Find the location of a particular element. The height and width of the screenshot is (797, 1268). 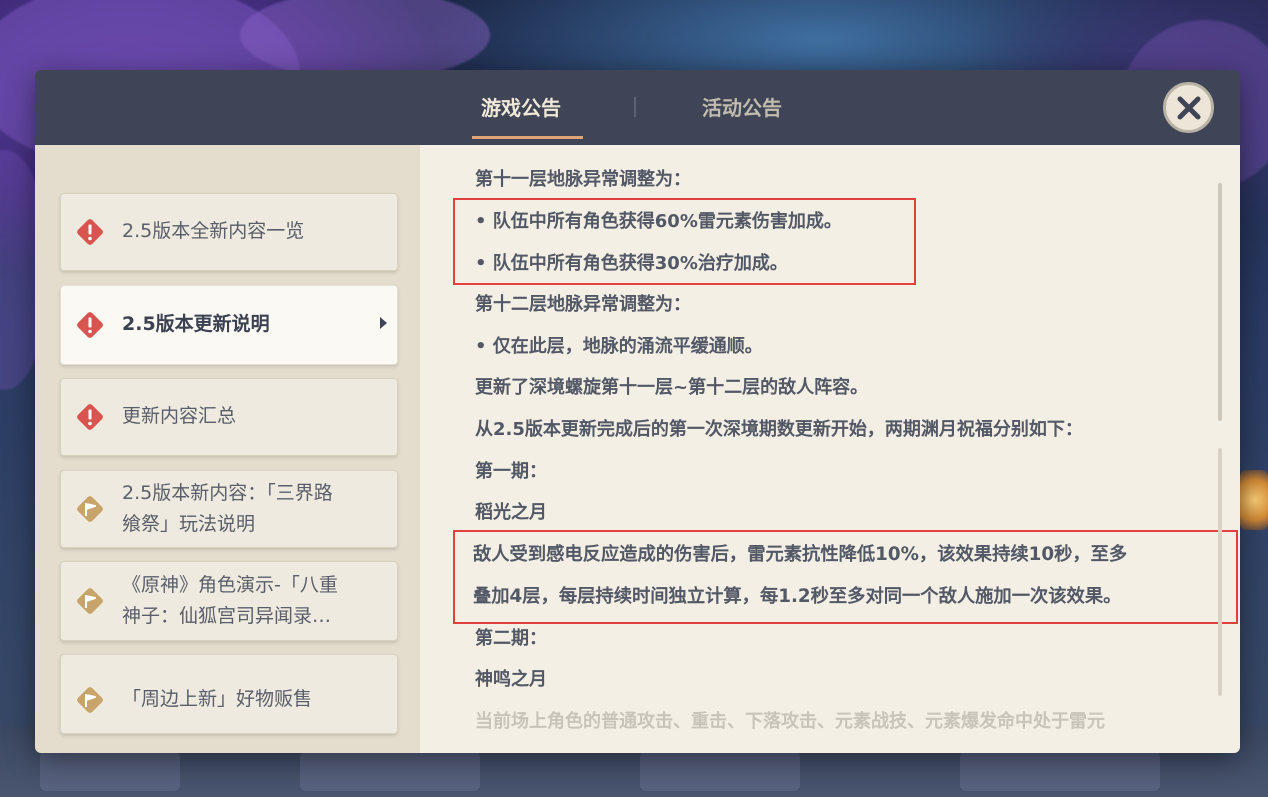

tab-divider is located at coordinates (635, 107).